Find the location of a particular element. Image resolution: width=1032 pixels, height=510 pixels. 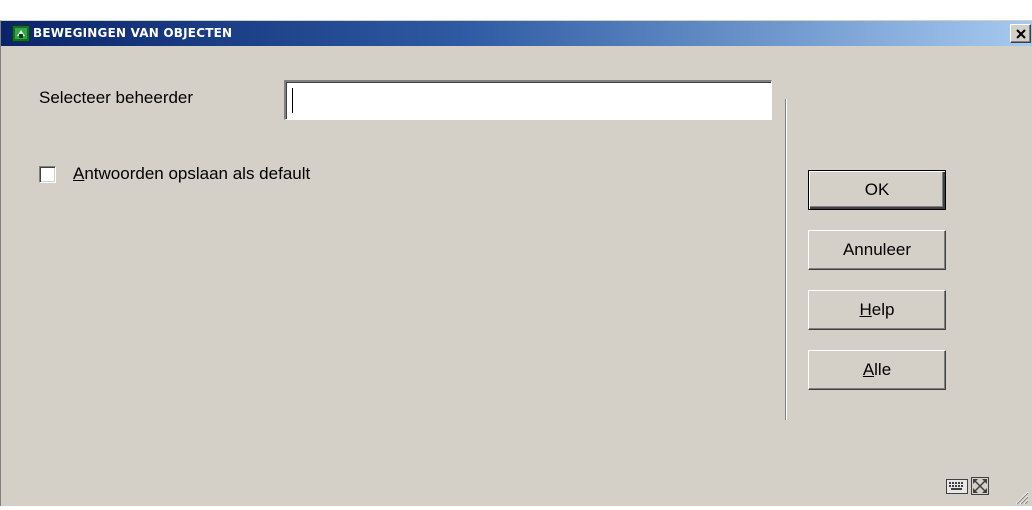

save-as-default-label: Antwoorden opslaan als default is located at coordinates (191, 174).